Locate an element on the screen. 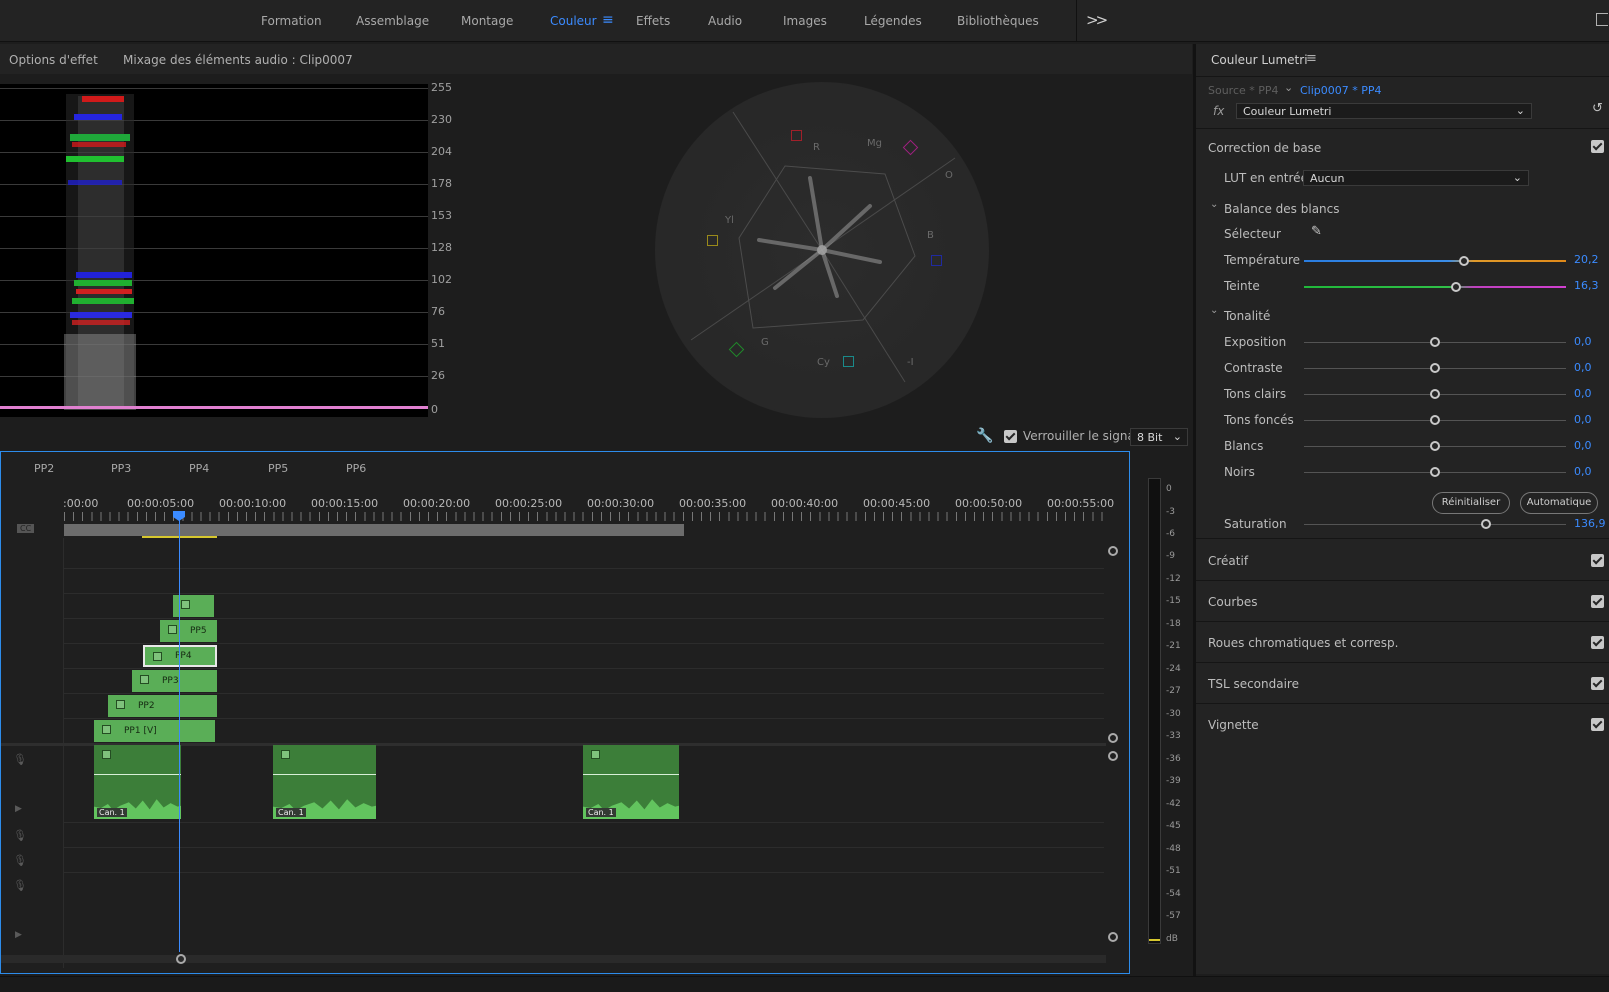  timeline-marker: PP4 is located at coordinates (199, 468).